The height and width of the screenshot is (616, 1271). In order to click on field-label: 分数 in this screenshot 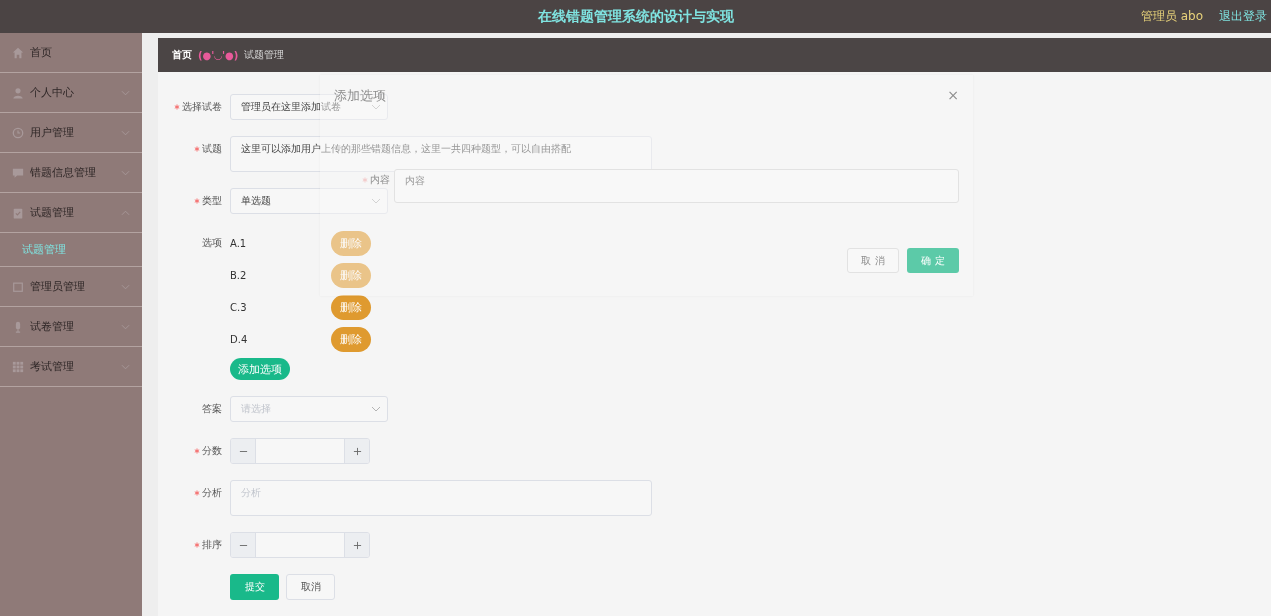, I will do `click(212, 451)`.